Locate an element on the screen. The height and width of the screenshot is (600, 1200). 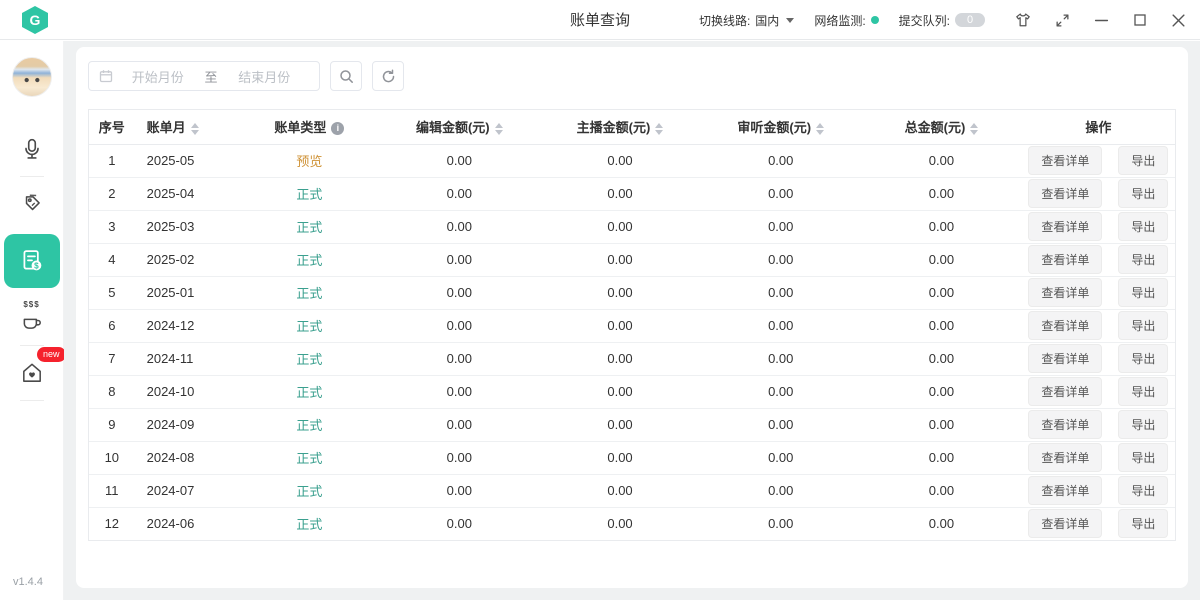
microphone-icon is located at coordinates (31, 148).